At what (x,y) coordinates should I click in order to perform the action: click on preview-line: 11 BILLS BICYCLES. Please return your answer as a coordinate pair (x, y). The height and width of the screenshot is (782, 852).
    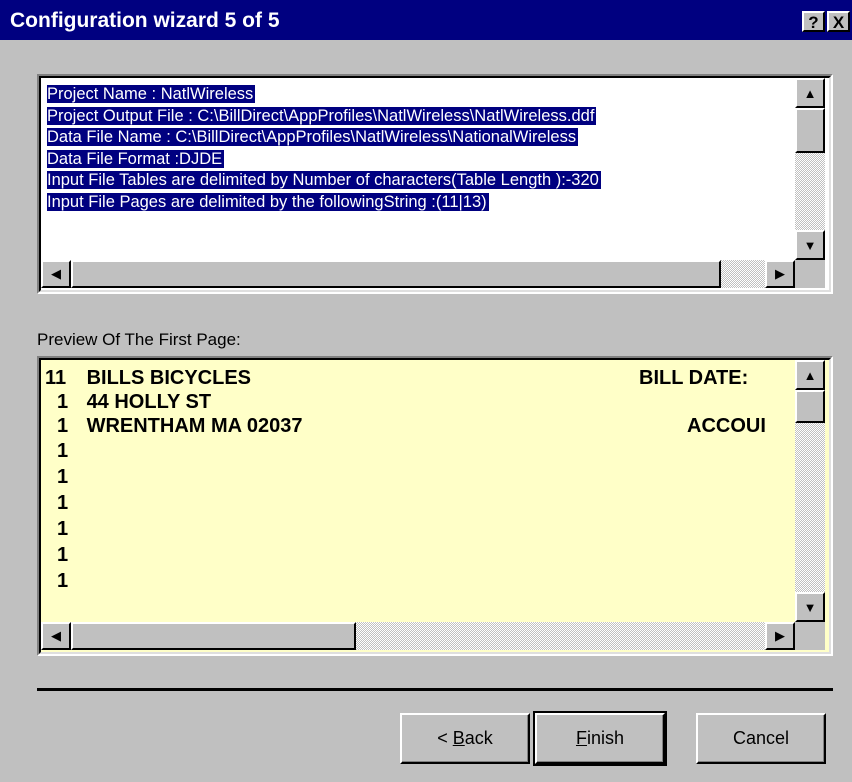
    Looking at the image, I should click on (148, 378).